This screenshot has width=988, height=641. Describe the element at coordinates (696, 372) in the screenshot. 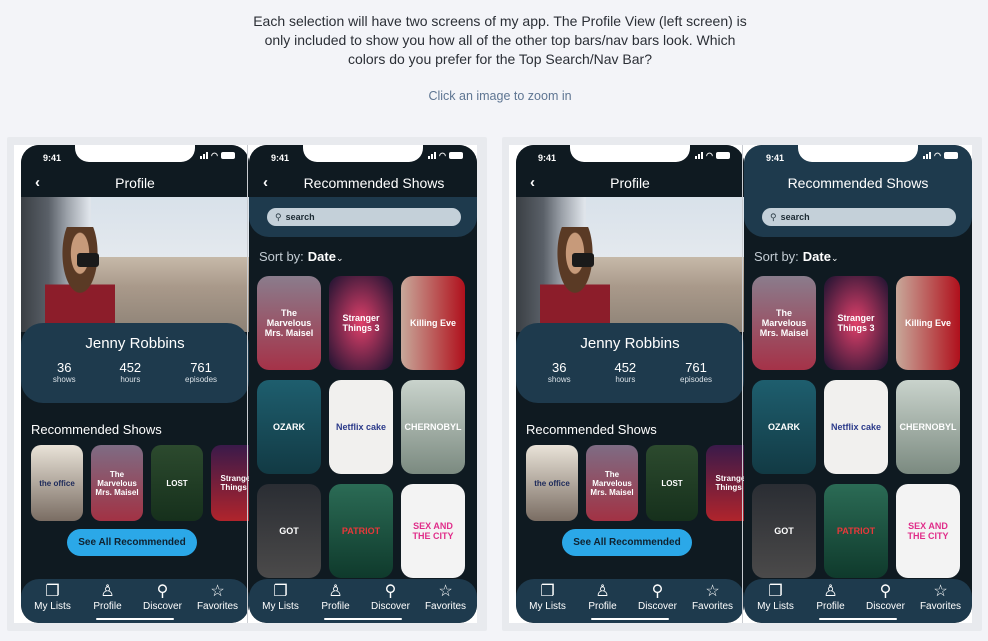

I see `stat-episodes: 761 episodes` at that location.